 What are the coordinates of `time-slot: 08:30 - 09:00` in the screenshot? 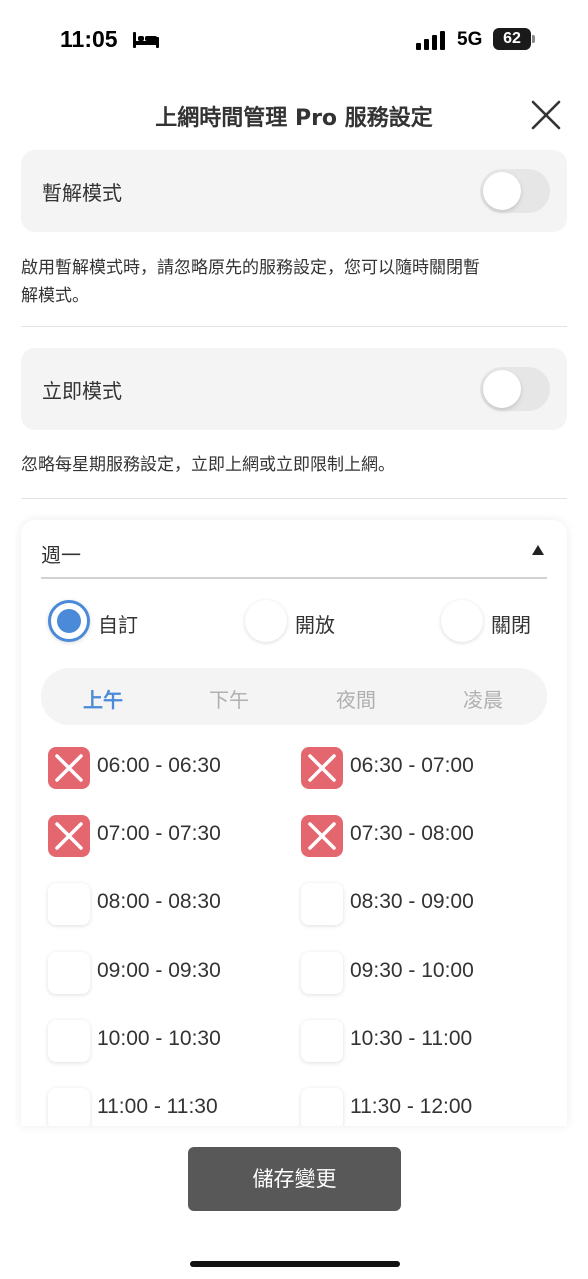 It's located at (415, 905).